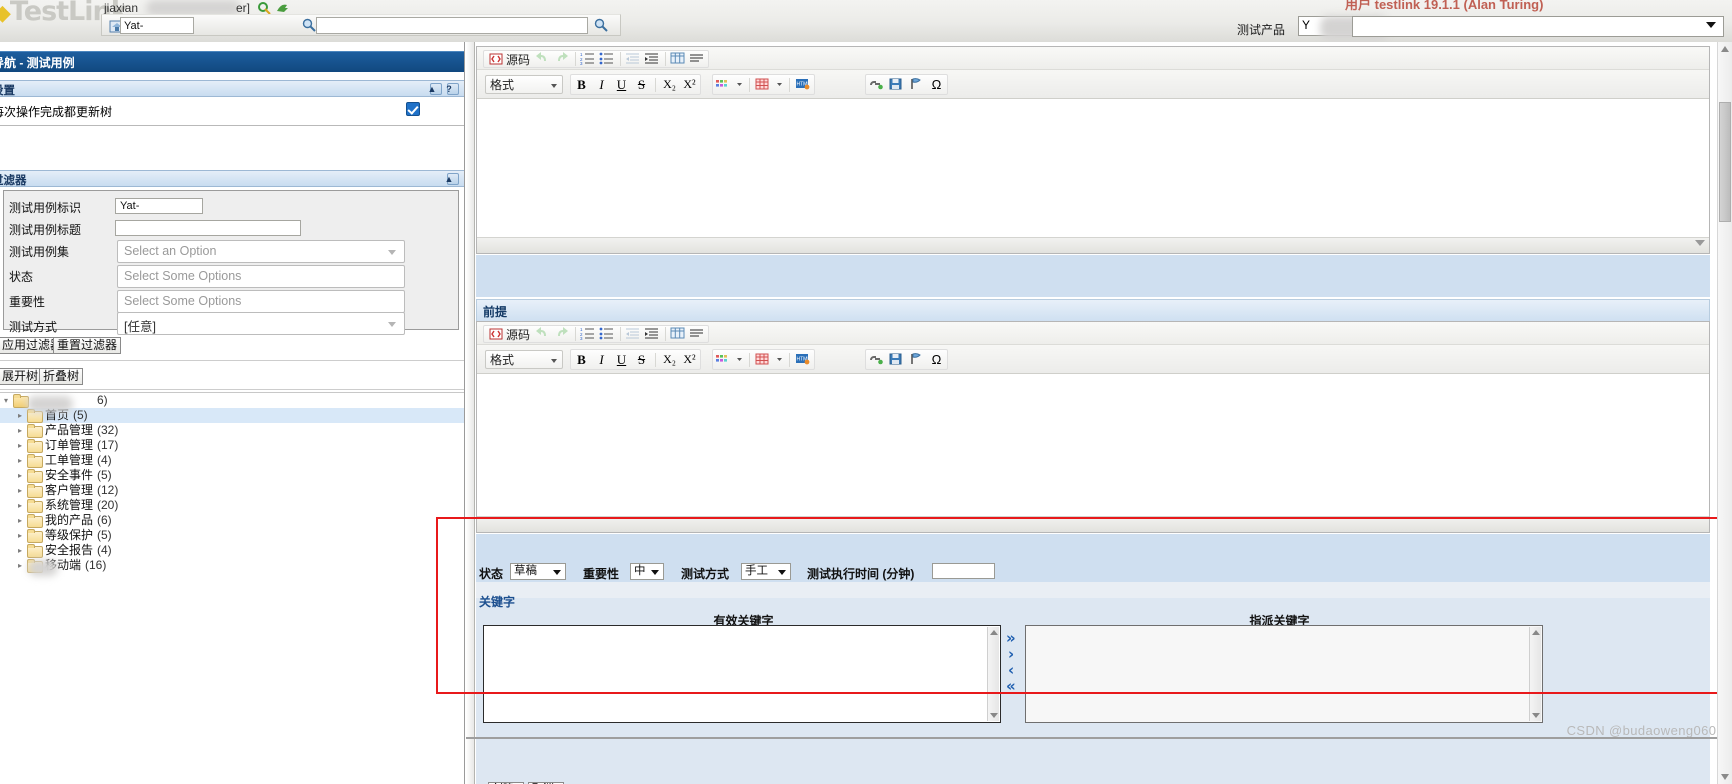  Describe the element at coordinates (435, 89) in the screenshot. I see `collapse-icon: ▲` at that location.